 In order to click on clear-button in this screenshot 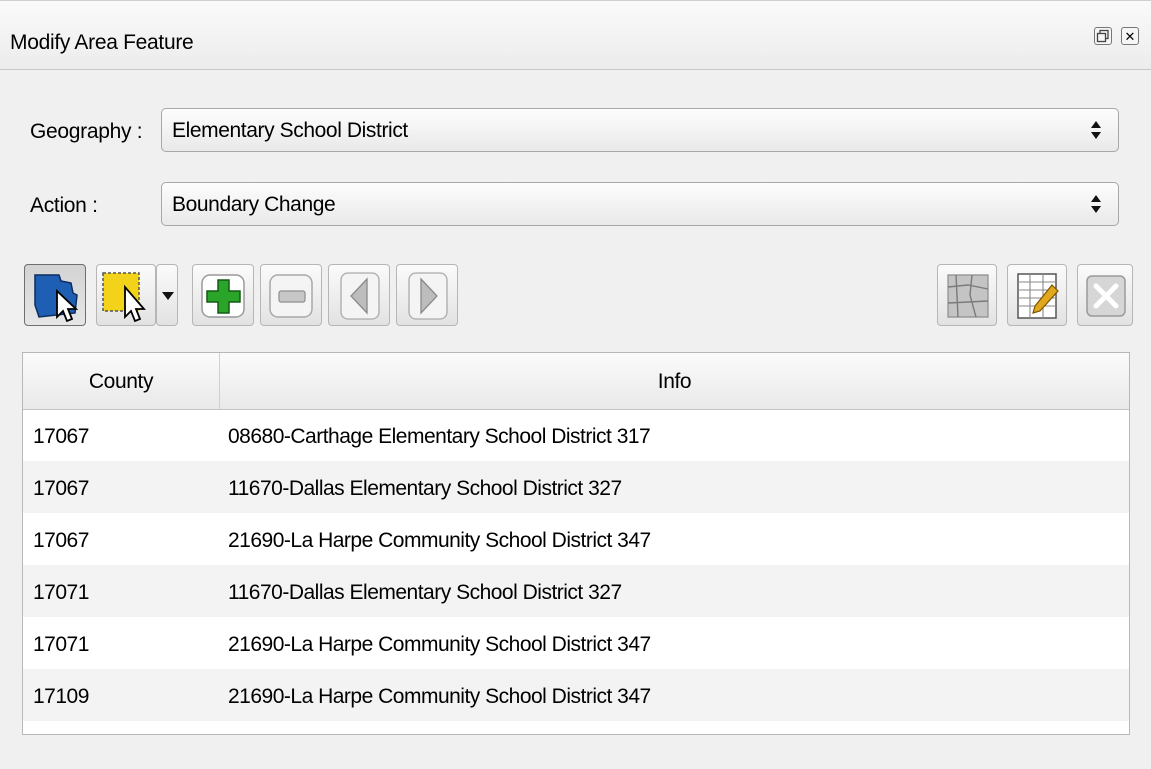, I will do `click(1105, 295)`.